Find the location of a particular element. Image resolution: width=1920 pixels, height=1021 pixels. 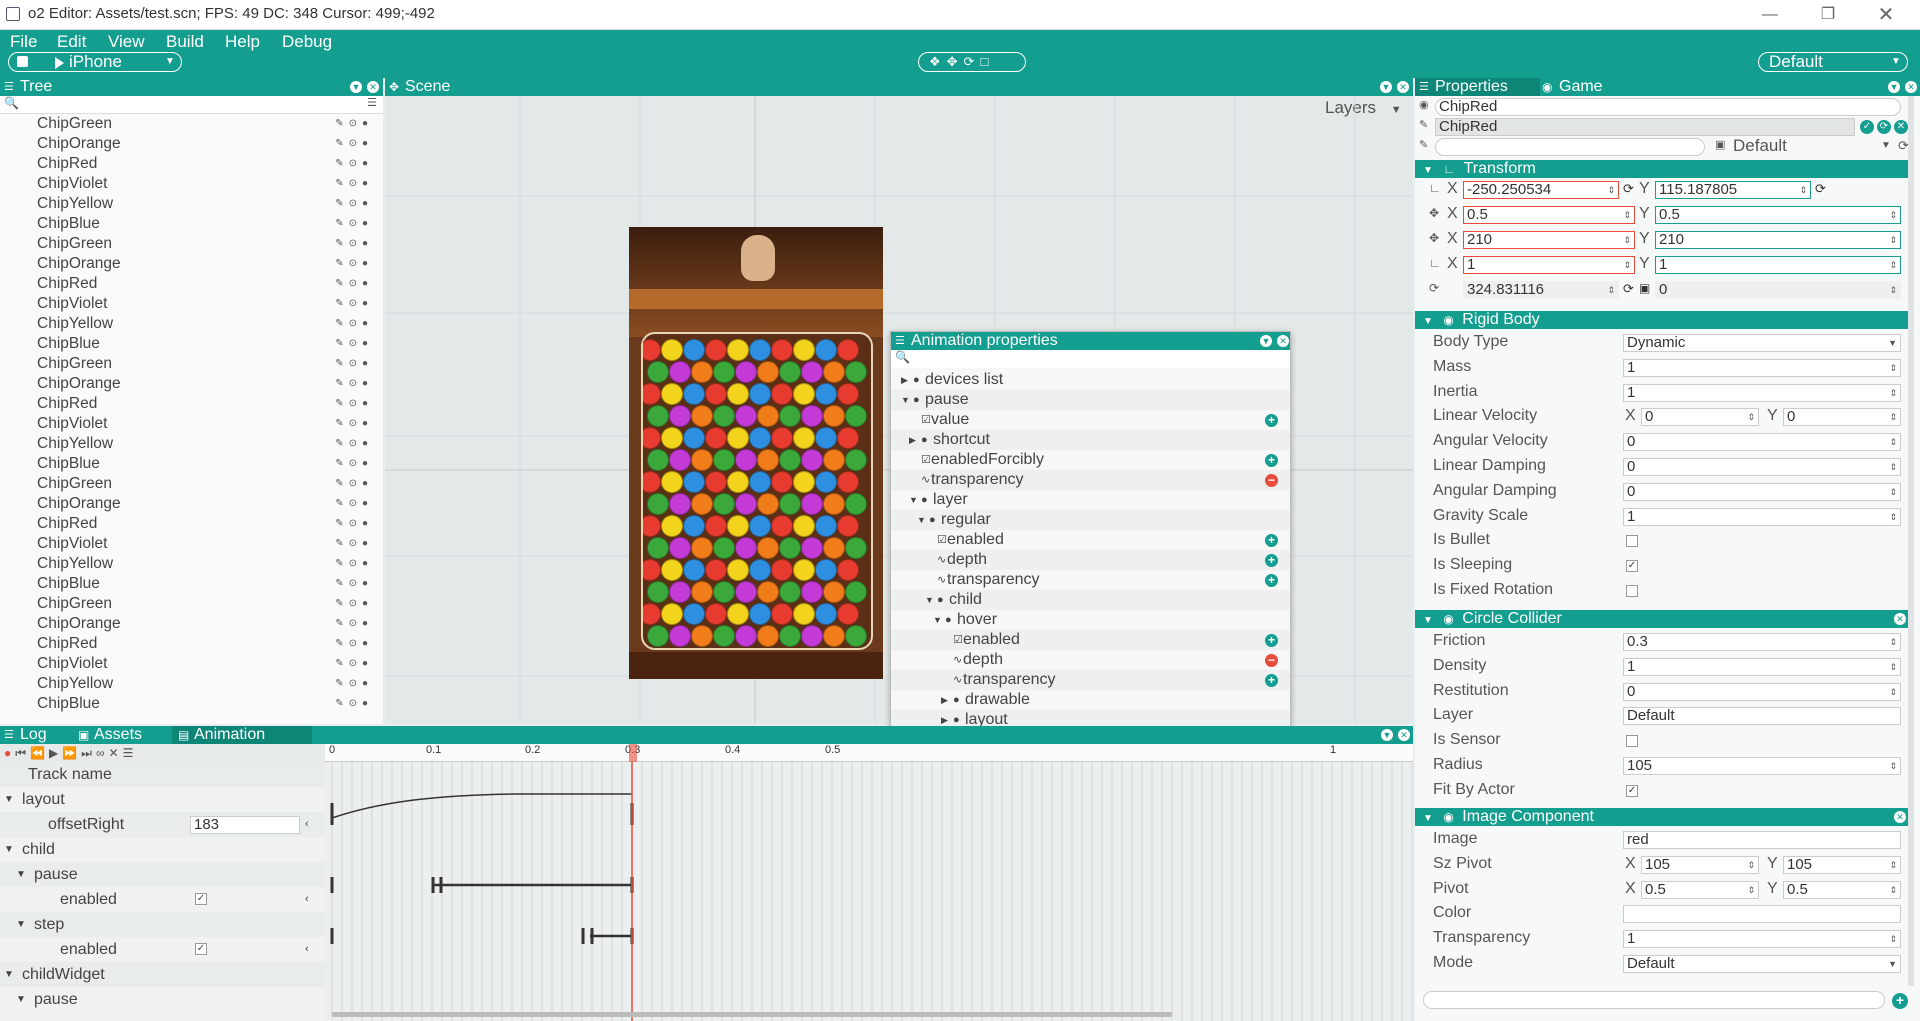

menu-debug: Debug is located at coordinates (307, 42).